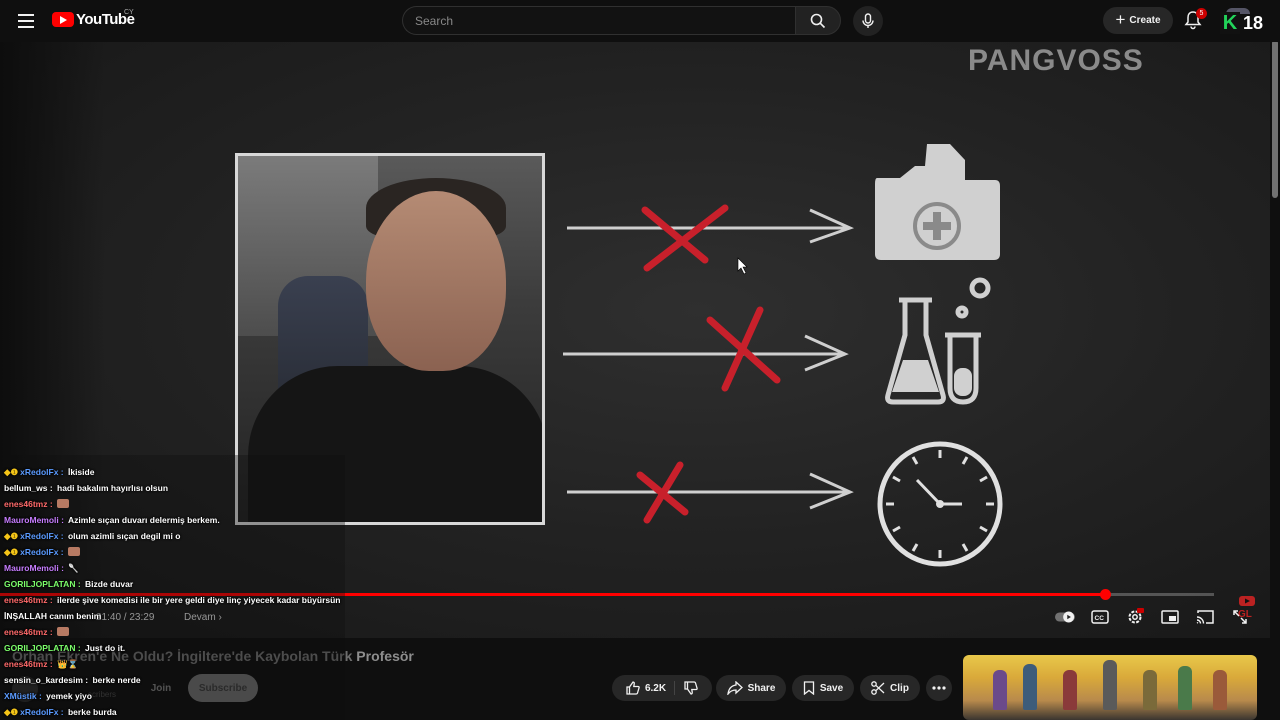 The height and width of the screenshot is (720, 1280). I want to click on recommended-video-thumbnail, so click(1110, 687).